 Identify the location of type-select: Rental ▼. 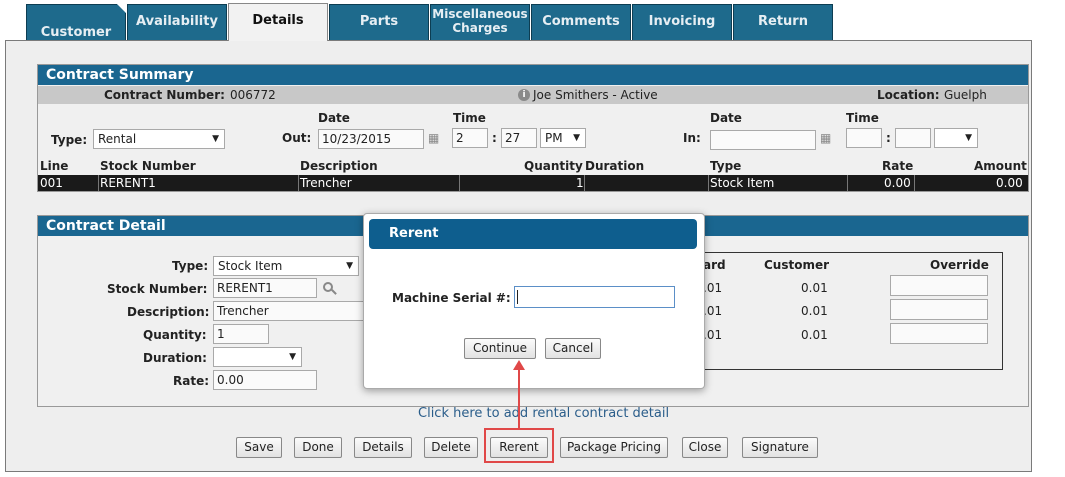
(159, 139).